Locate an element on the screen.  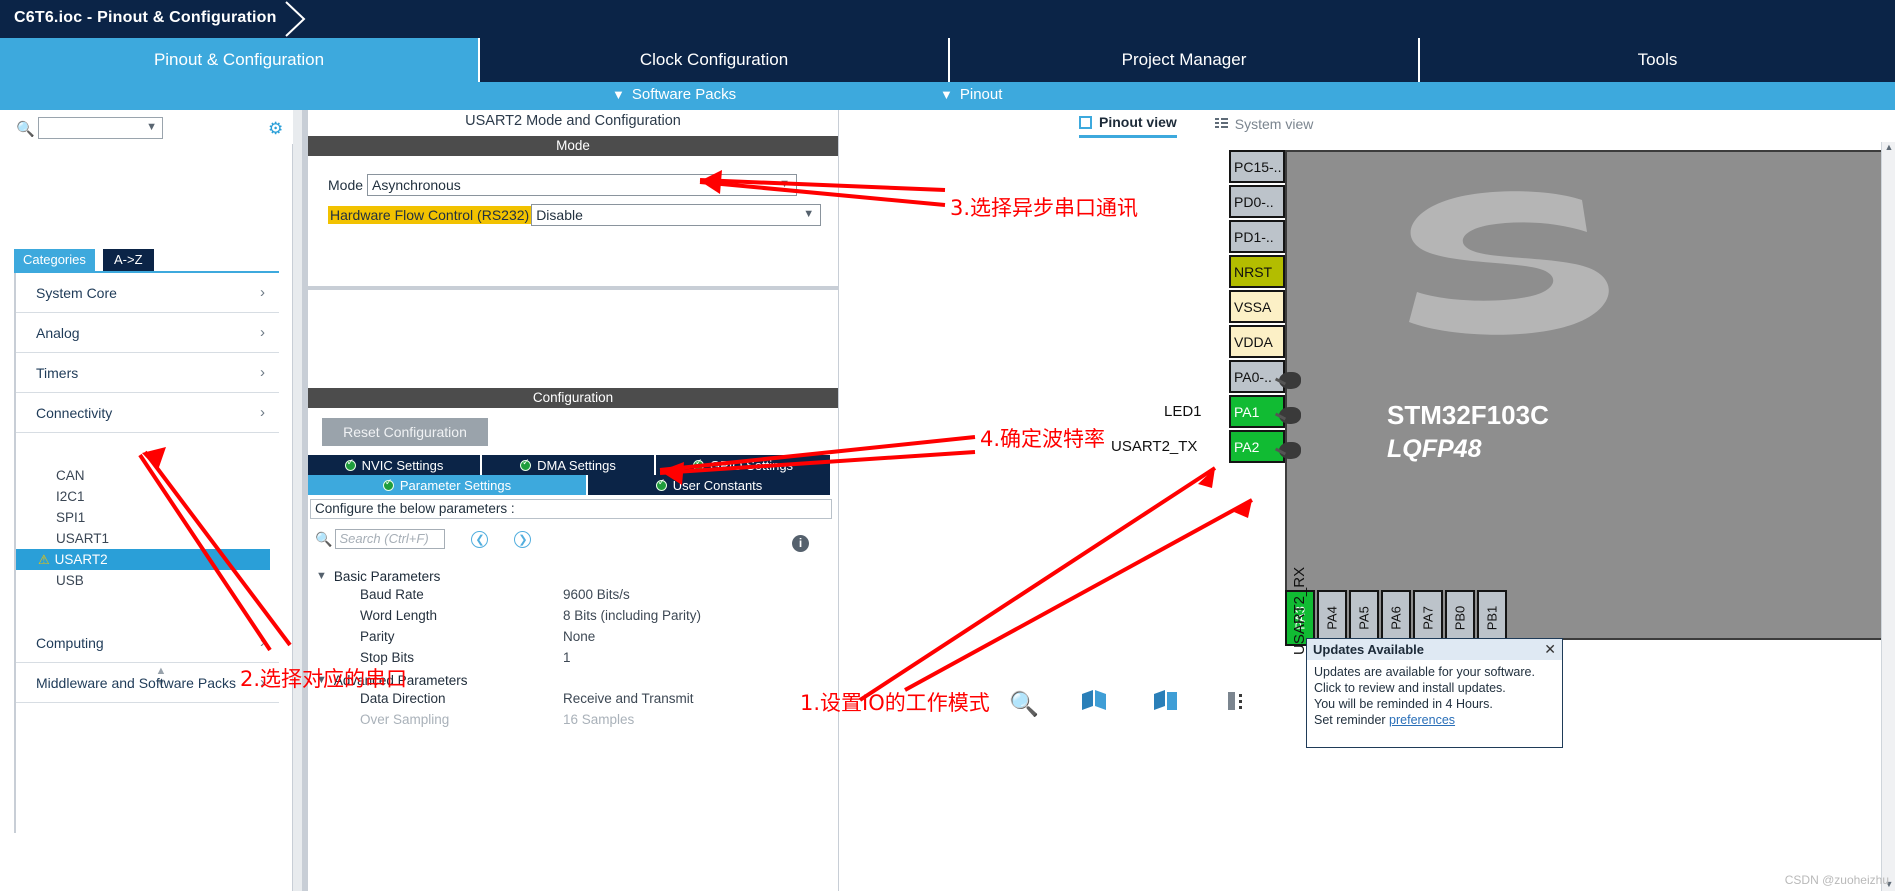
param-value: 9600 Bits/s is located at coordinates (596, 594).